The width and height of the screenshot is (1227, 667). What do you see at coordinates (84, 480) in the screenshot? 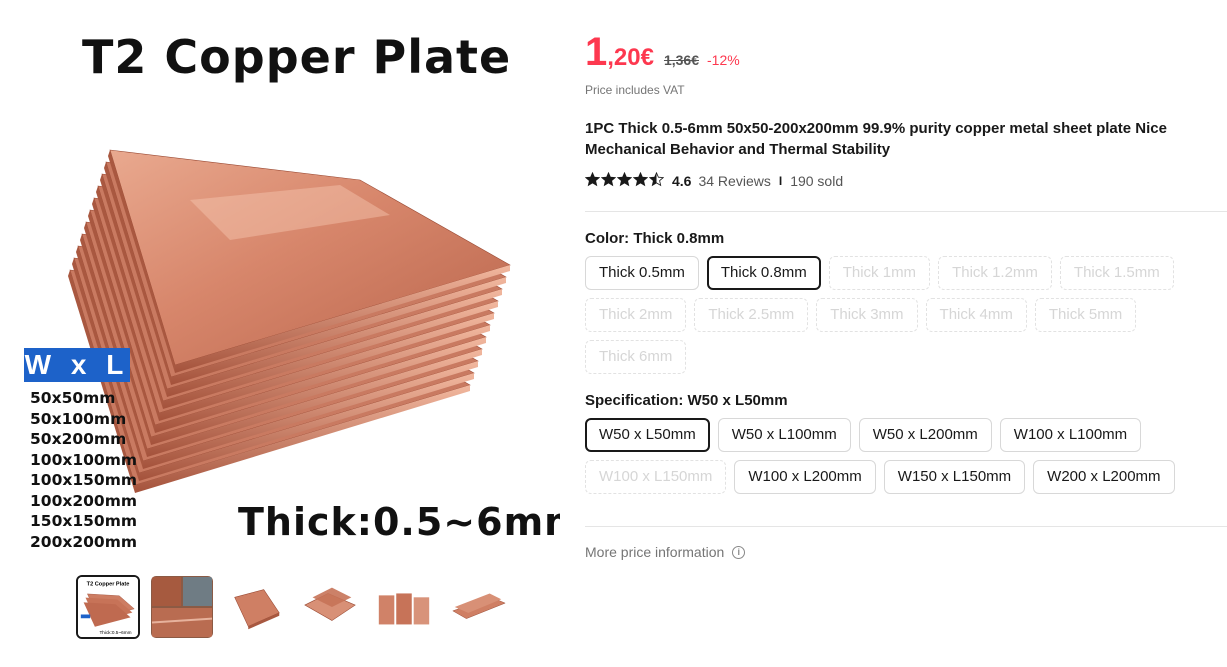
I see `size-list-item: 100x150mm` at bounding box center [84, 480].